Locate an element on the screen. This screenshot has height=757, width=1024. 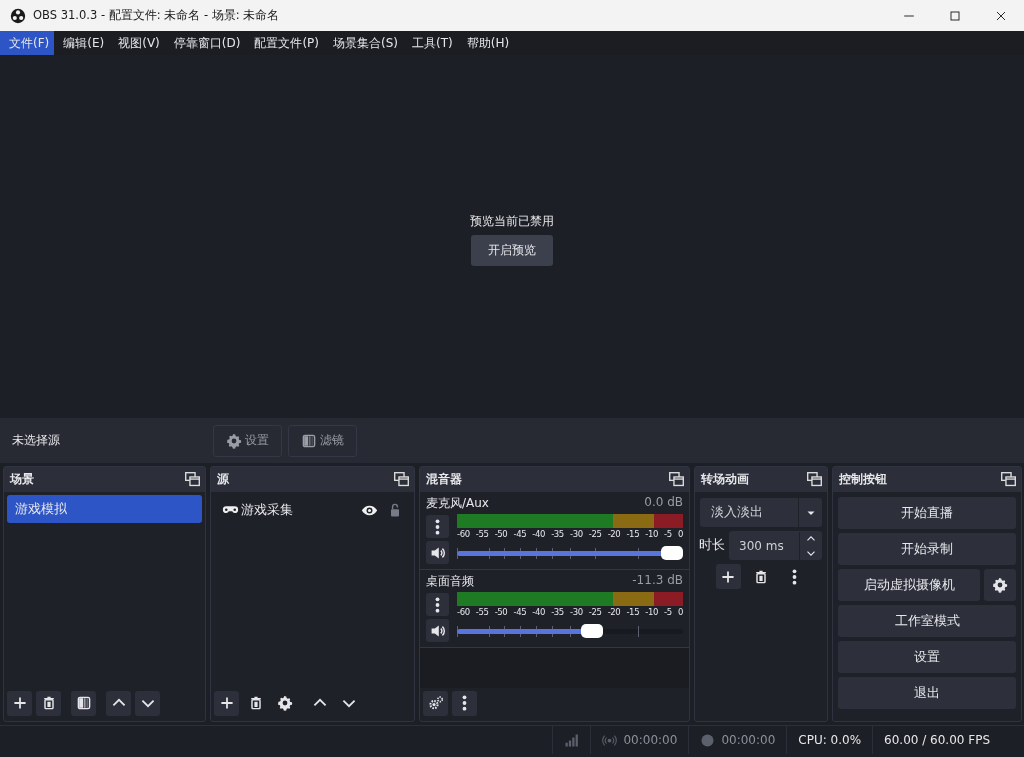
menu-item: 文件(F) is located at coordinates (27, 43).